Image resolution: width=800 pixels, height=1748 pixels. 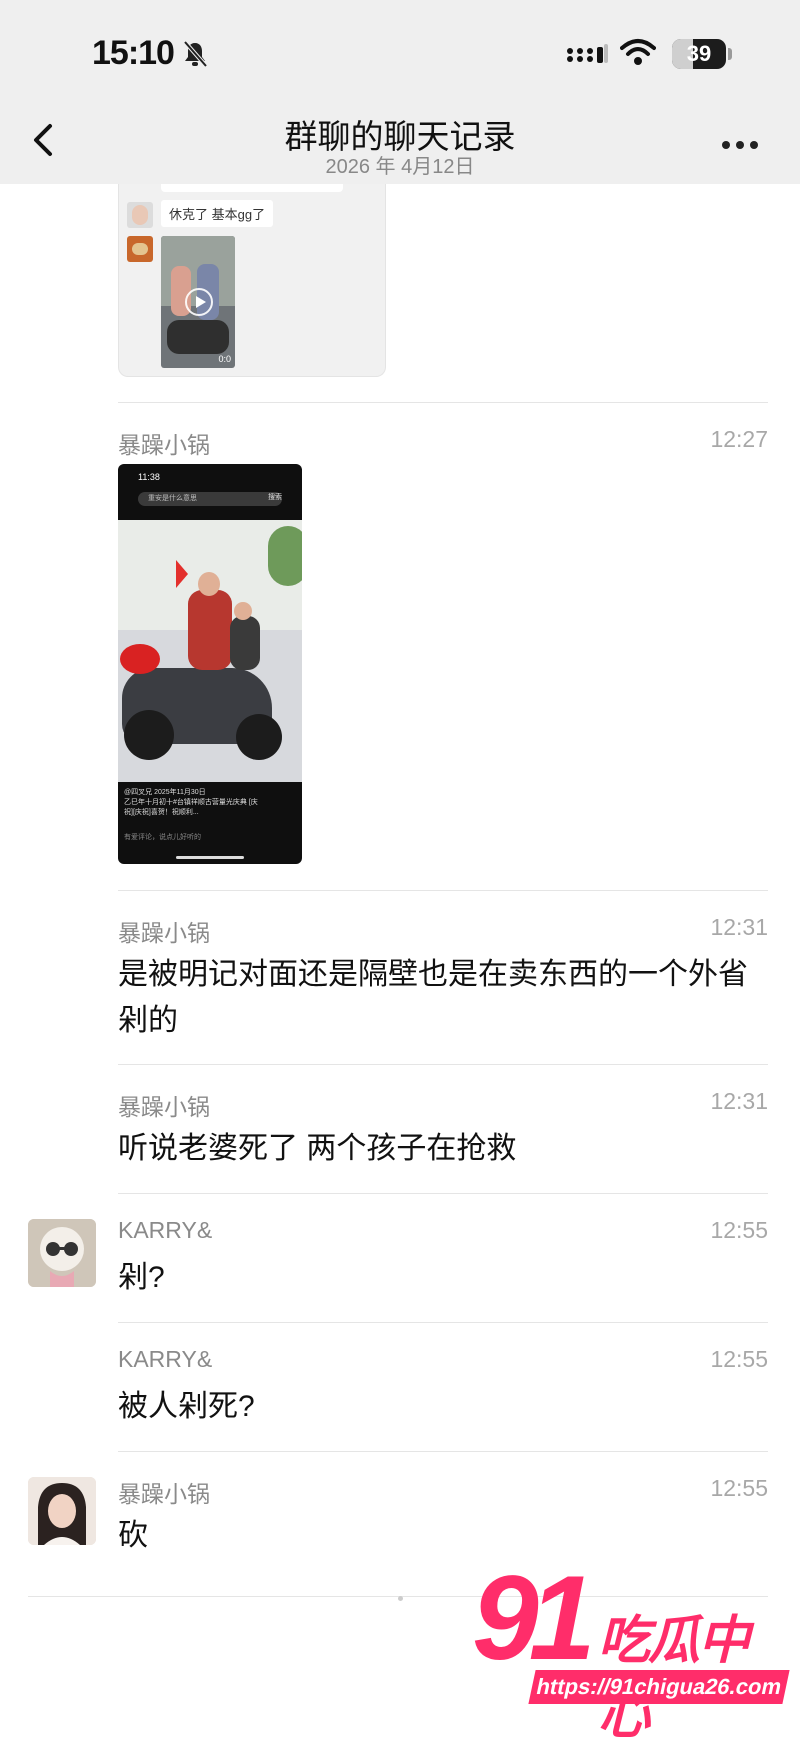 I want to click on message-item: KARRY& 12:55 剁?, so click(x=400, y=1257).